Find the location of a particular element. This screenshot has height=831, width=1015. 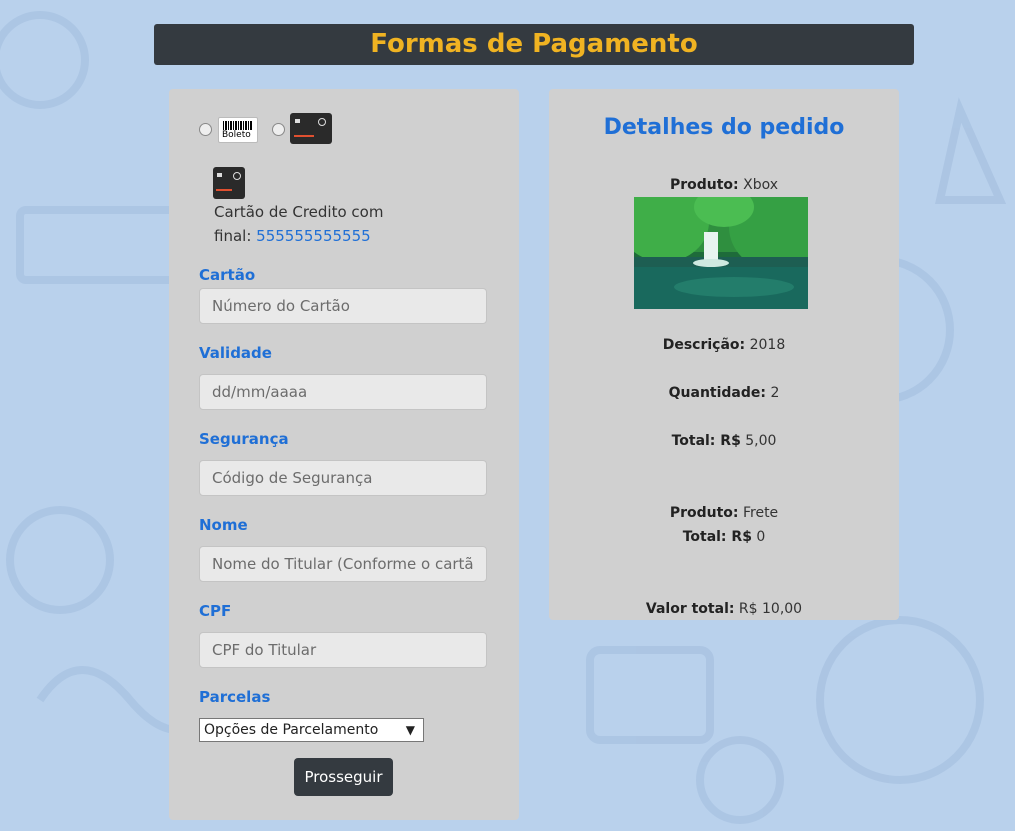

saved-card-number: 555555555555 is located at coordinates (313, 236).